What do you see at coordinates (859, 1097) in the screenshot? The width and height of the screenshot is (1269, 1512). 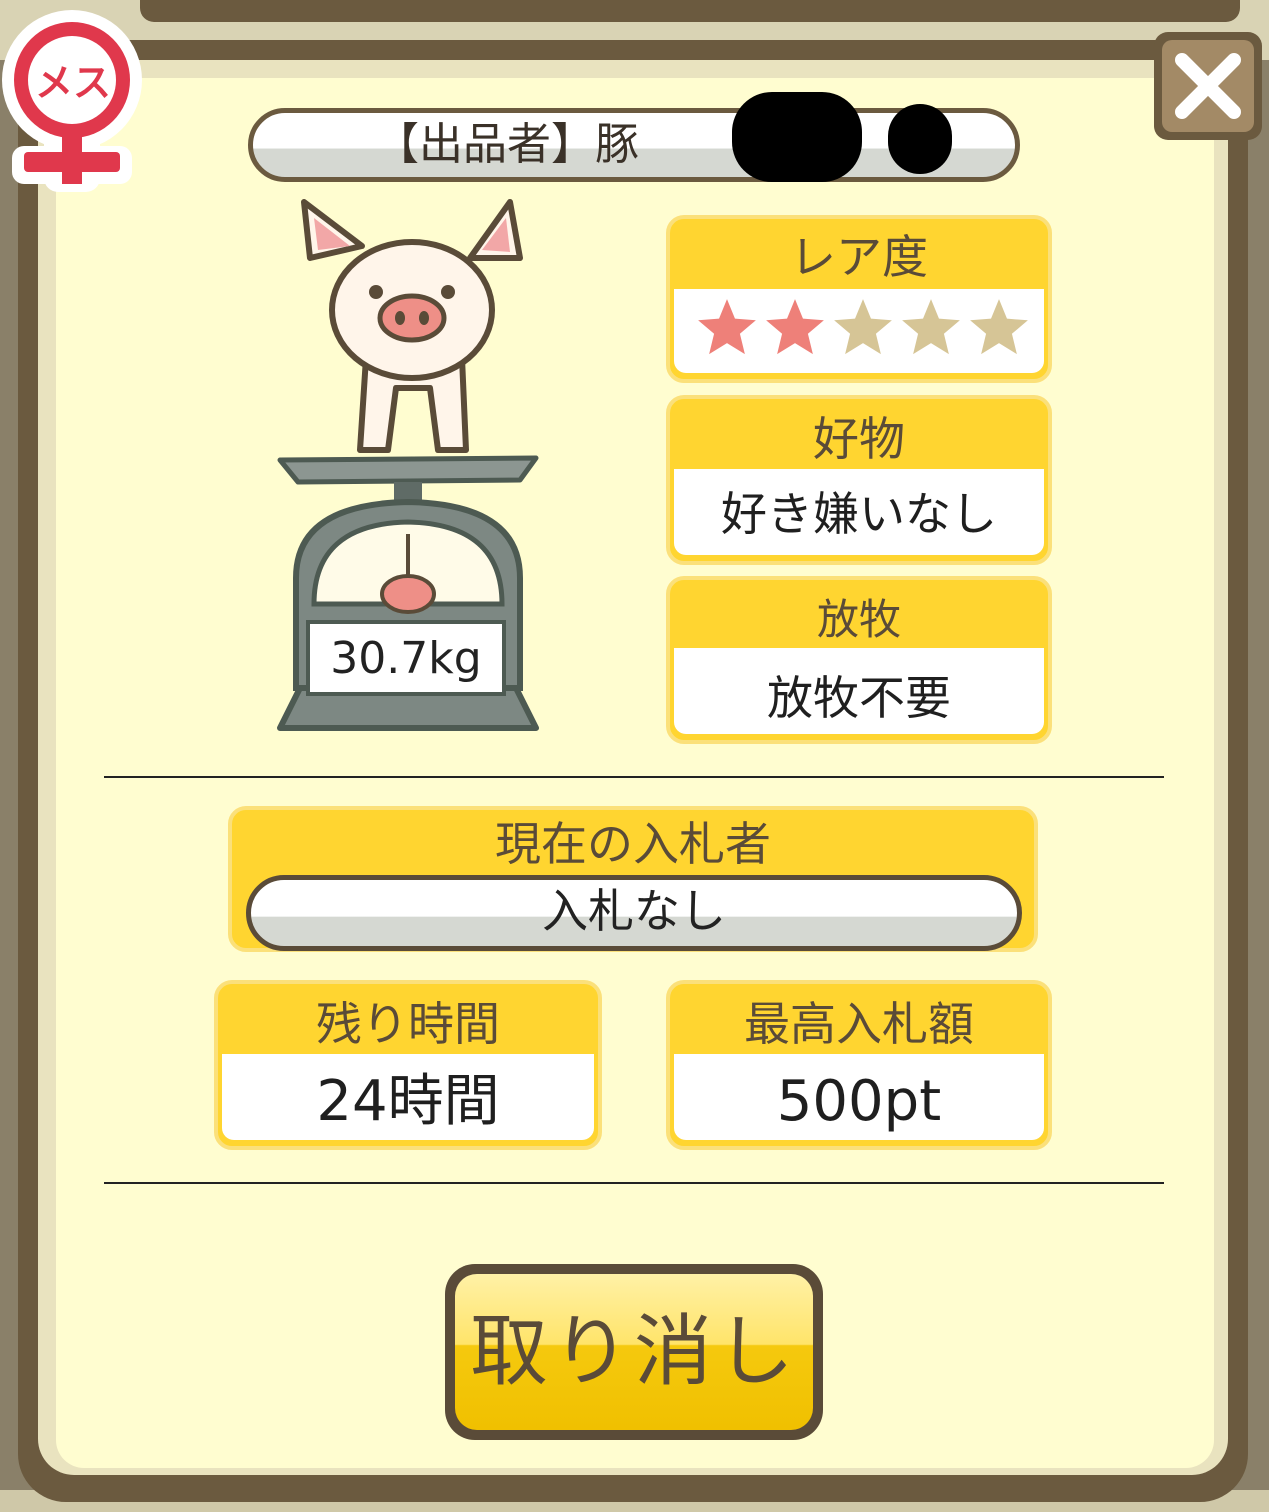 I see `max-bid-value: 500pt` at bounding box center [859, 1097].